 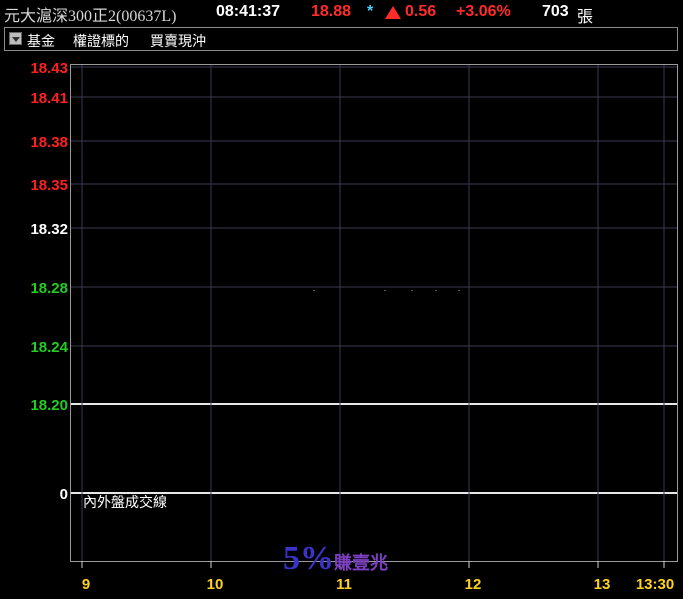 What do you see at coordinates (49, 185) in the screenshot?
I see `y-tick-label: 18.35` at bounding box center [49, 185].